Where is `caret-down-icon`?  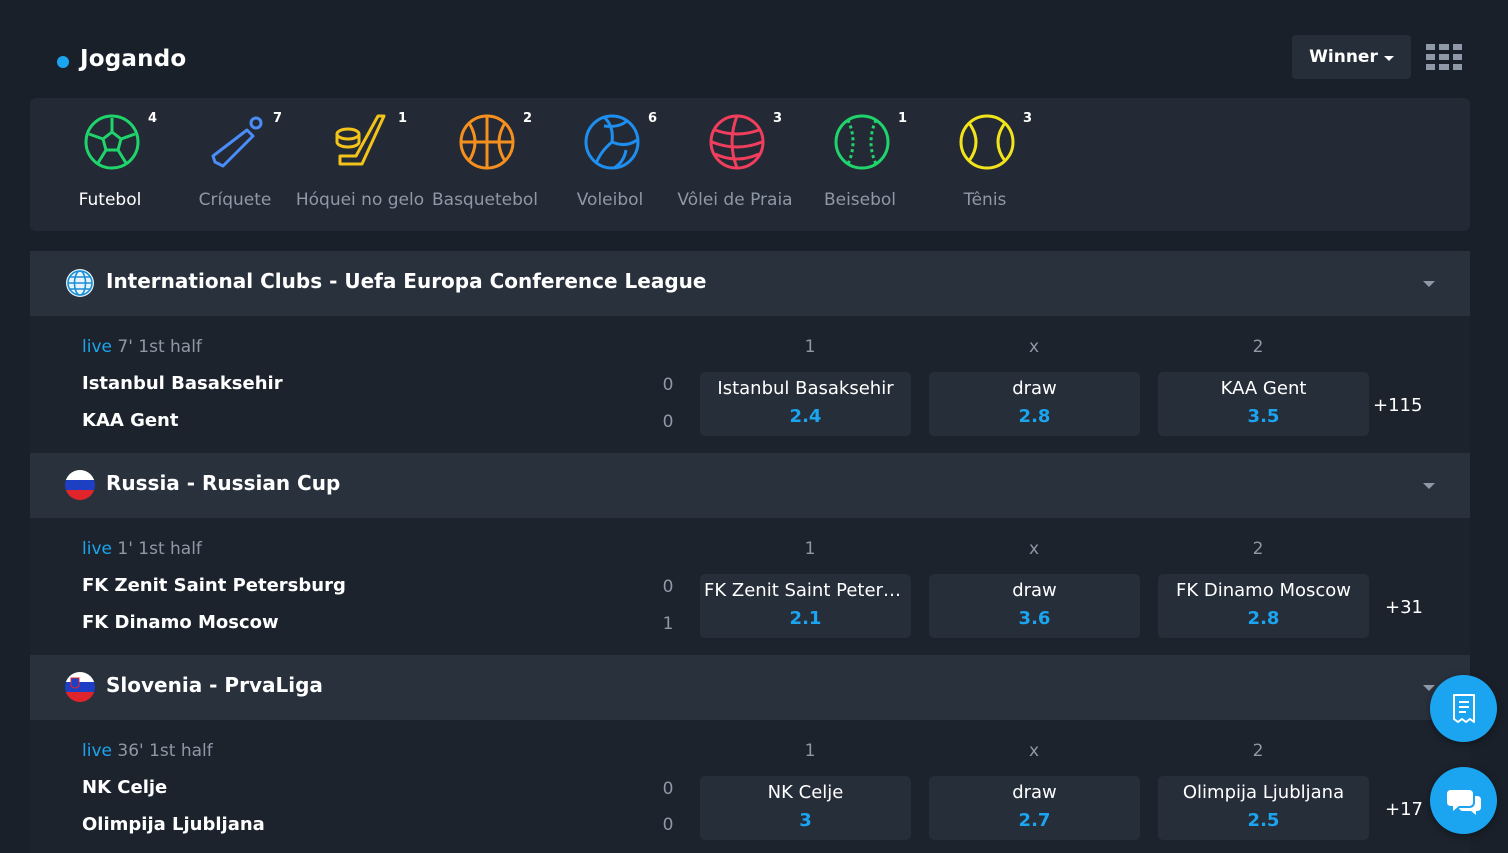
caret-down-icon is located at coordinates (1388, 58).